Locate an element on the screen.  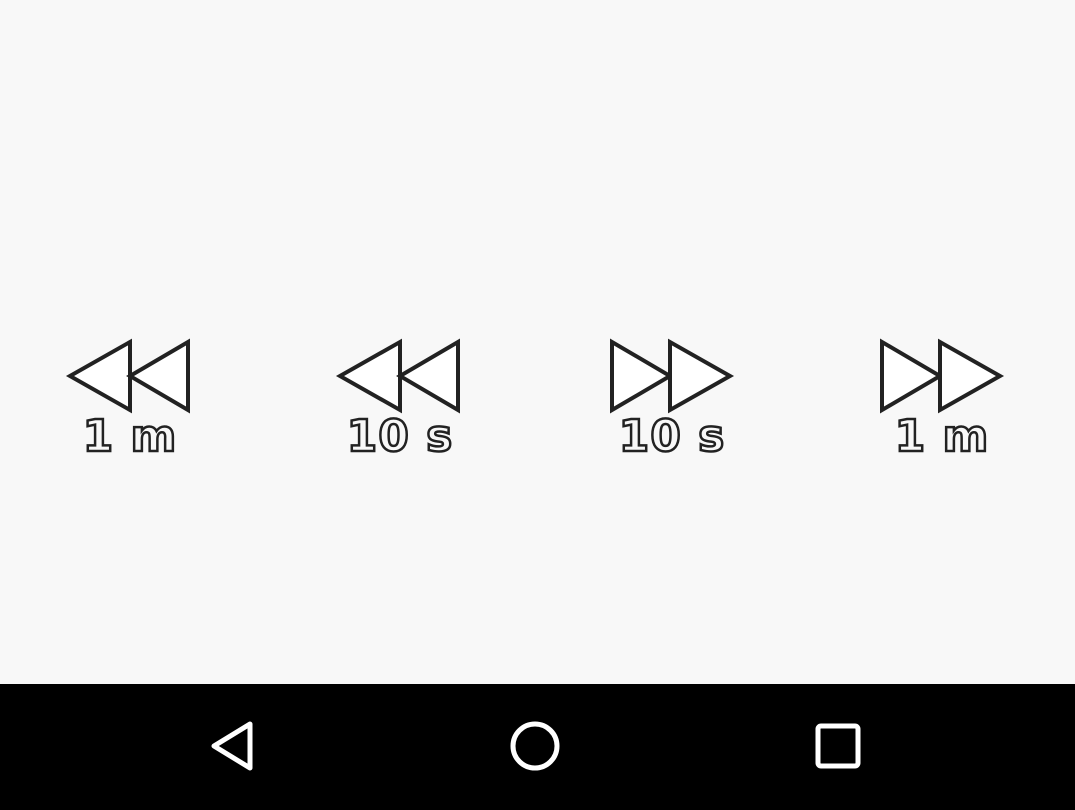
rewind-10s-button: 10 s is located at coordinates (400, 401).